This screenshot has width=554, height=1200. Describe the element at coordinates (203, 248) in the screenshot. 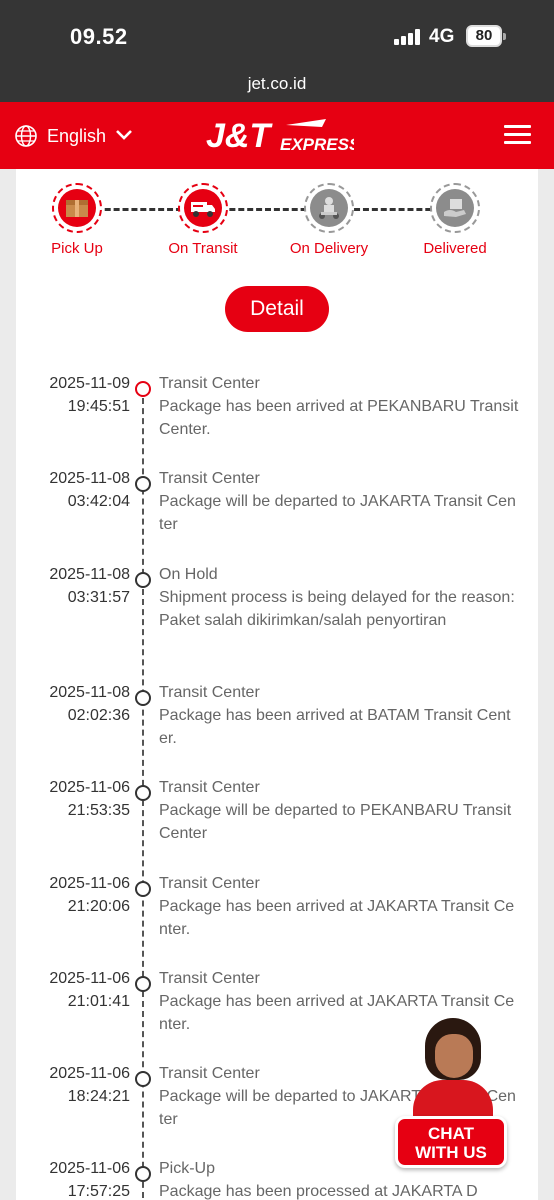

I see `step-label: On Transit` at that location.